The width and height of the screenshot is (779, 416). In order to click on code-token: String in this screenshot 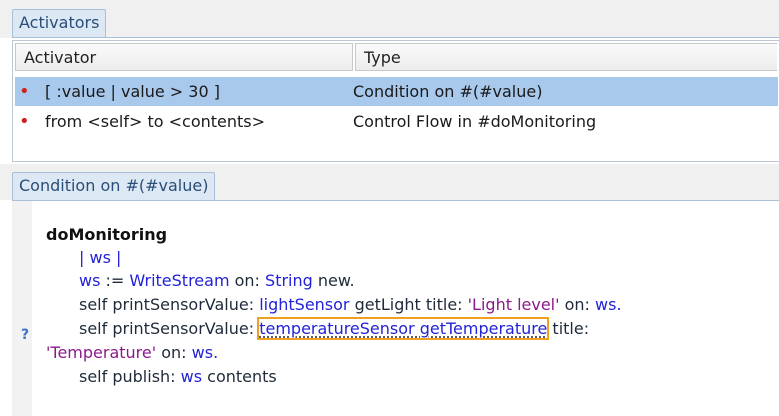, I will do `click(289, 280)`.